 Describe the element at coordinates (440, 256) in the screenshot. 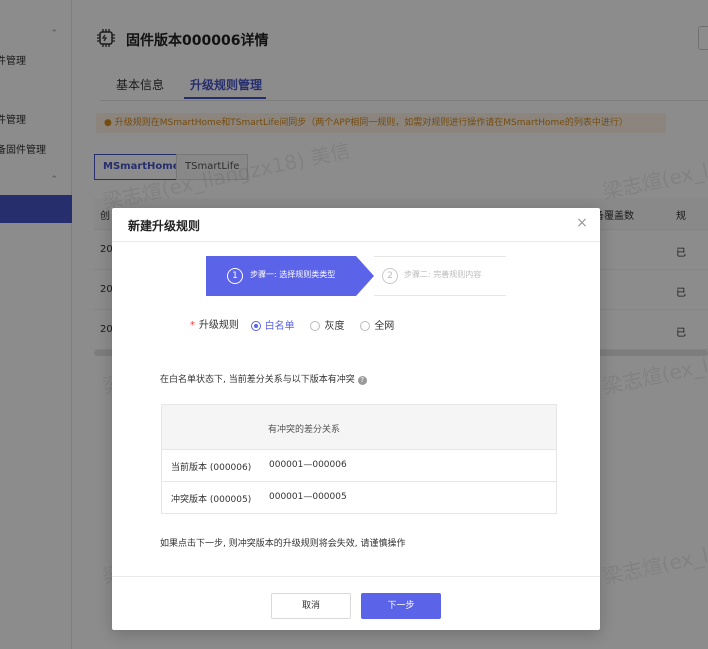

I see `step-2-border-top` at that location.